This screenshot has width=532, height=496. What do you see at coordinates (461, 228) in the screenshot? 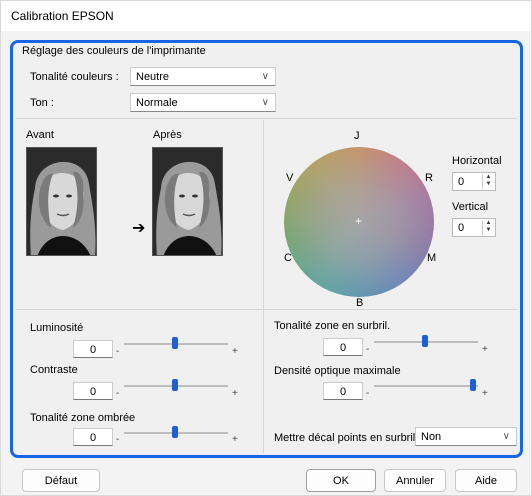
I see `vertical-value: 0` at bounding box center [461, 228].